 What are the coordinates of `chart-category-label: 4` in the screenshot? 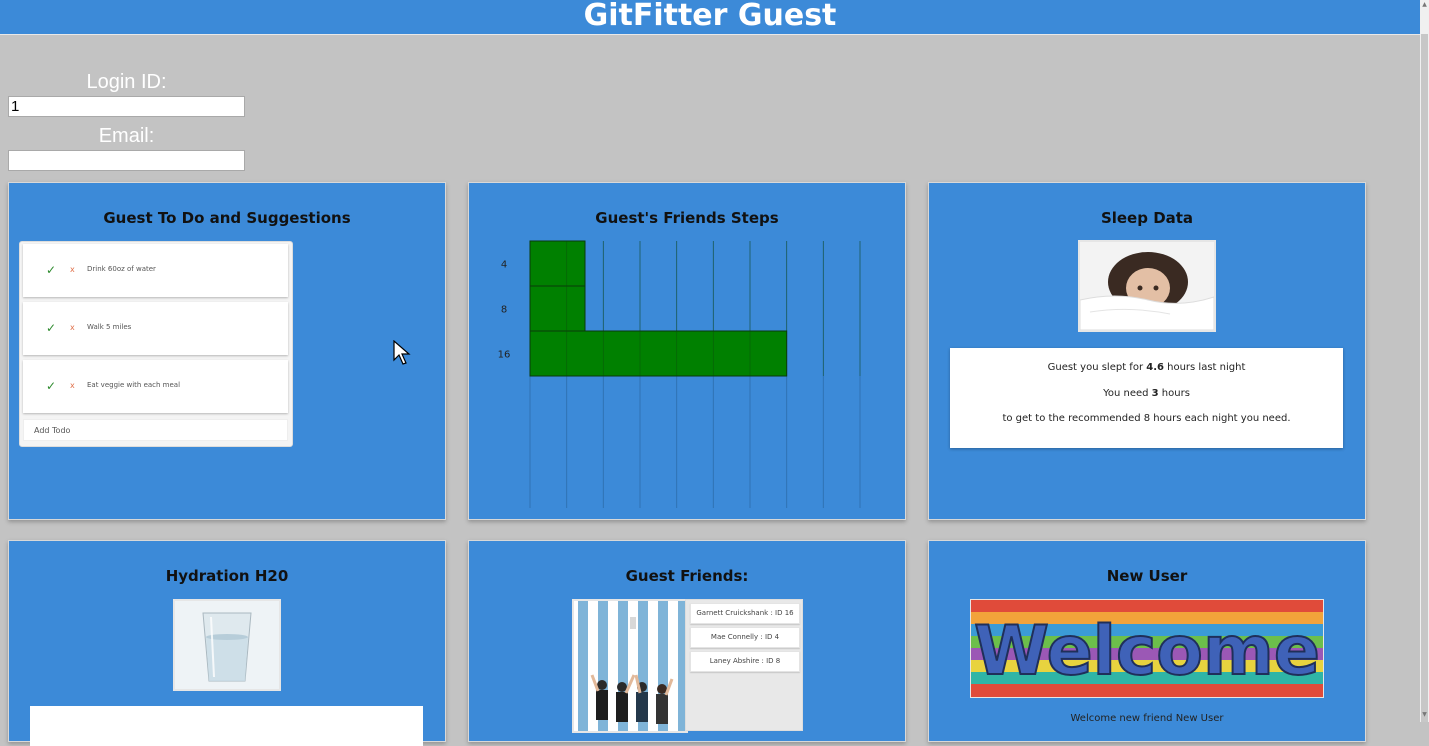 It's located at (504, 265).